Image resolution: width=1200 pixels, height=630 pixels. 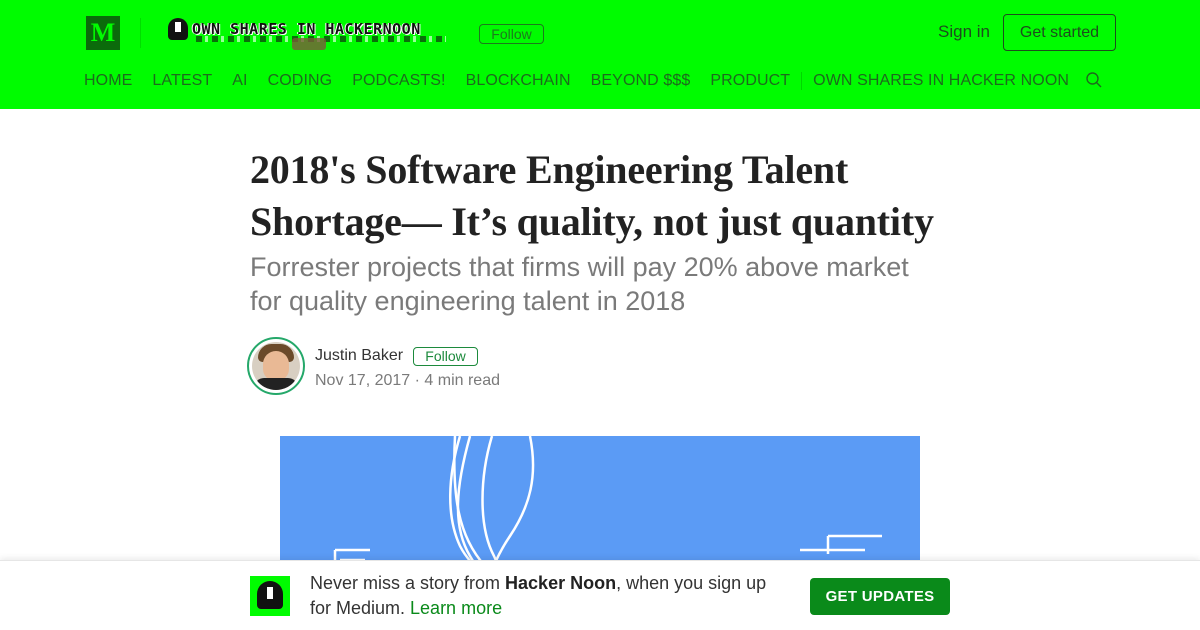 What do you see at coordinates (182, 81) in the screenshot?
I see `nav-item-latest: LATEST` at bounding box center [182, 81].